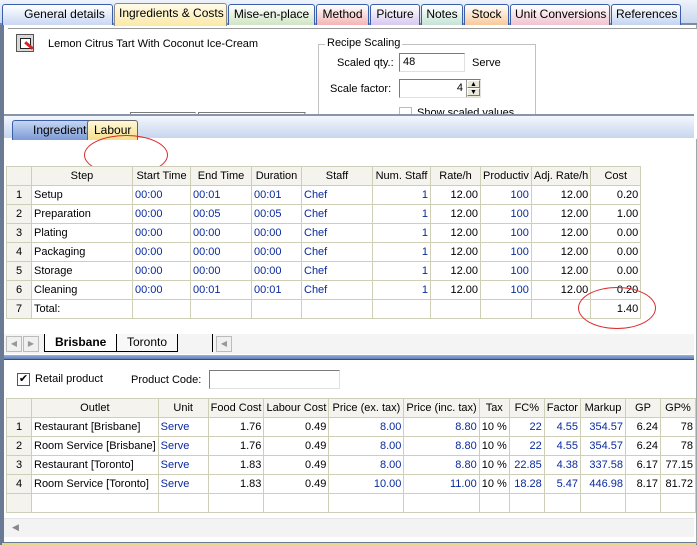 The height and width of the screenshot is (545, 697). I want to click on column-header: Num. Staff, so click(401, 176).